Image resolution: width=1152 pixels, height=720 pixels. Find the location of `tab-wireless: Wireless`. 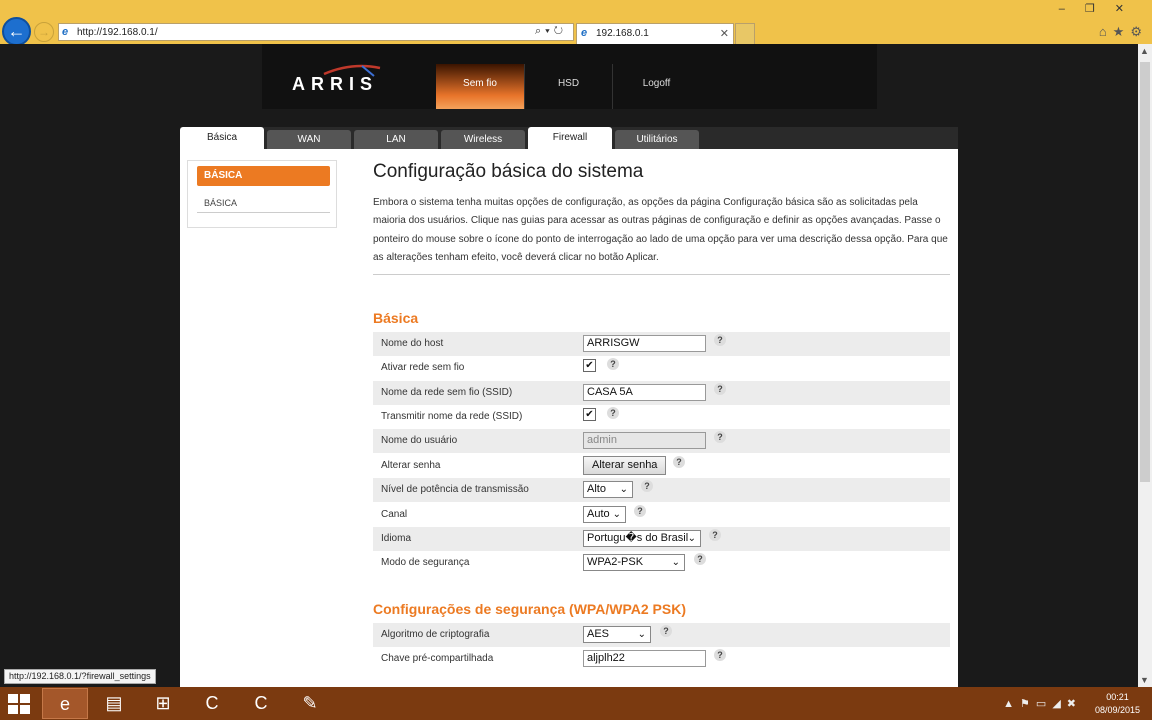

tab-wireless: Wireless is located at coordinates (483, 139).